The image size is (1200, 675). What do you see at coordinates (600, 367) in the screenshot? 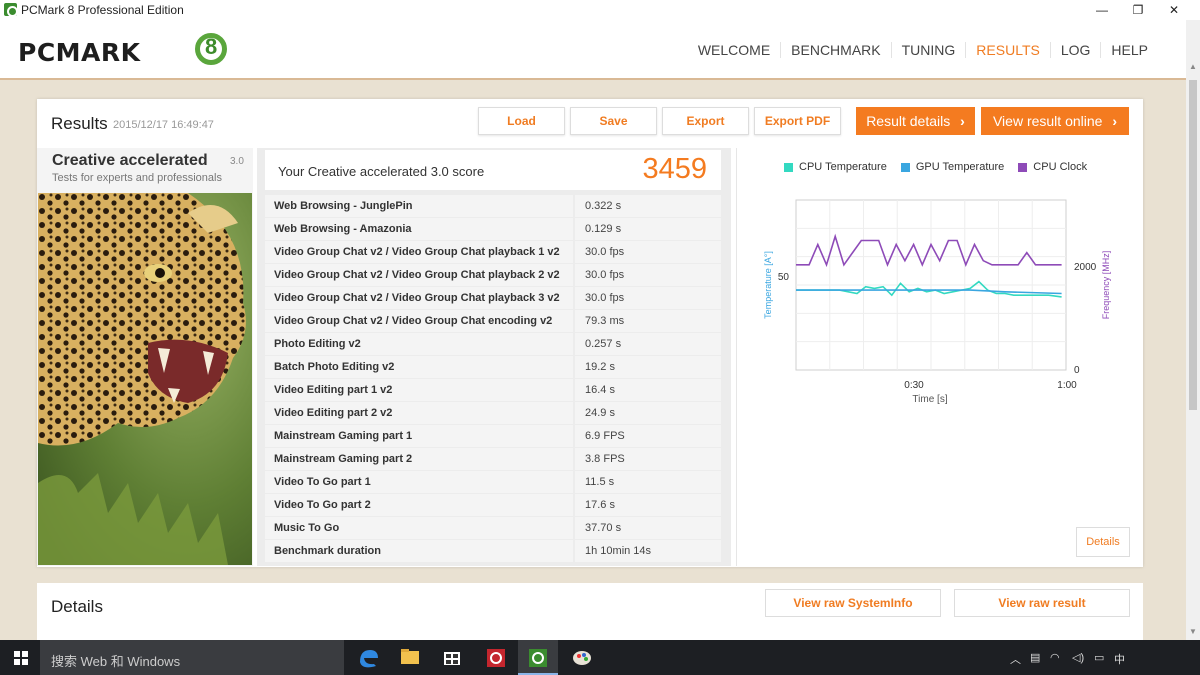
I see `row-value: 19.2 s` at bounding box center [600, 367].